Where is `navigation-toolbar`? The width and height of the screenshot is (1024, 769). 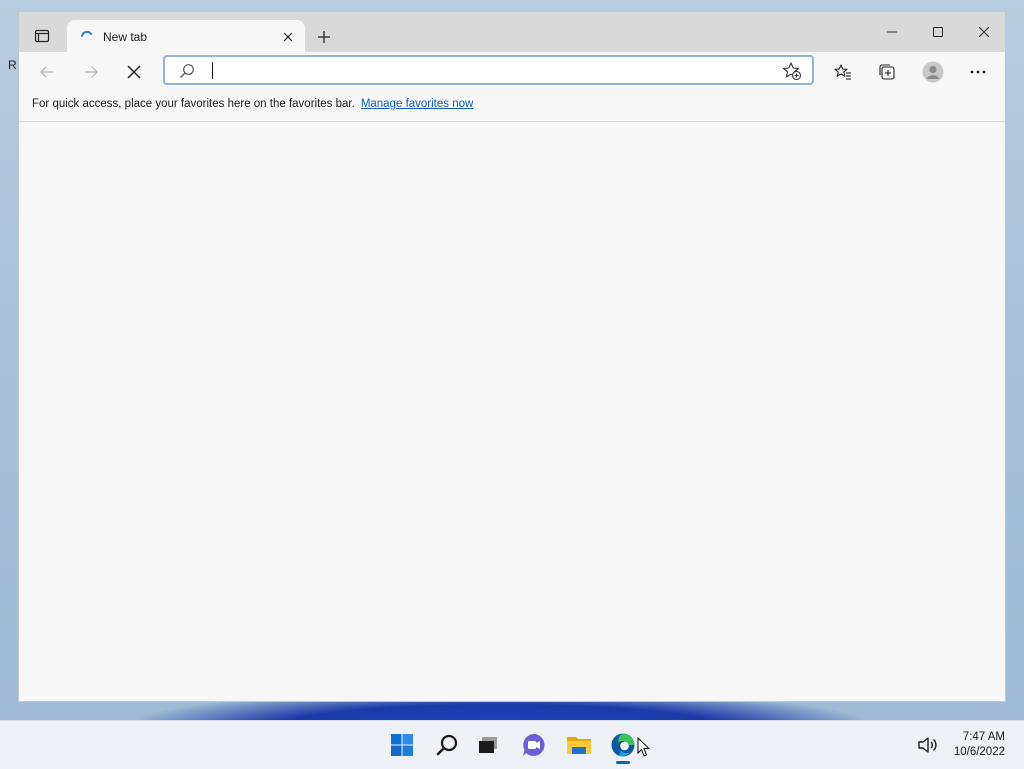 navigation-toolbar is located at coordinates (512, 71).